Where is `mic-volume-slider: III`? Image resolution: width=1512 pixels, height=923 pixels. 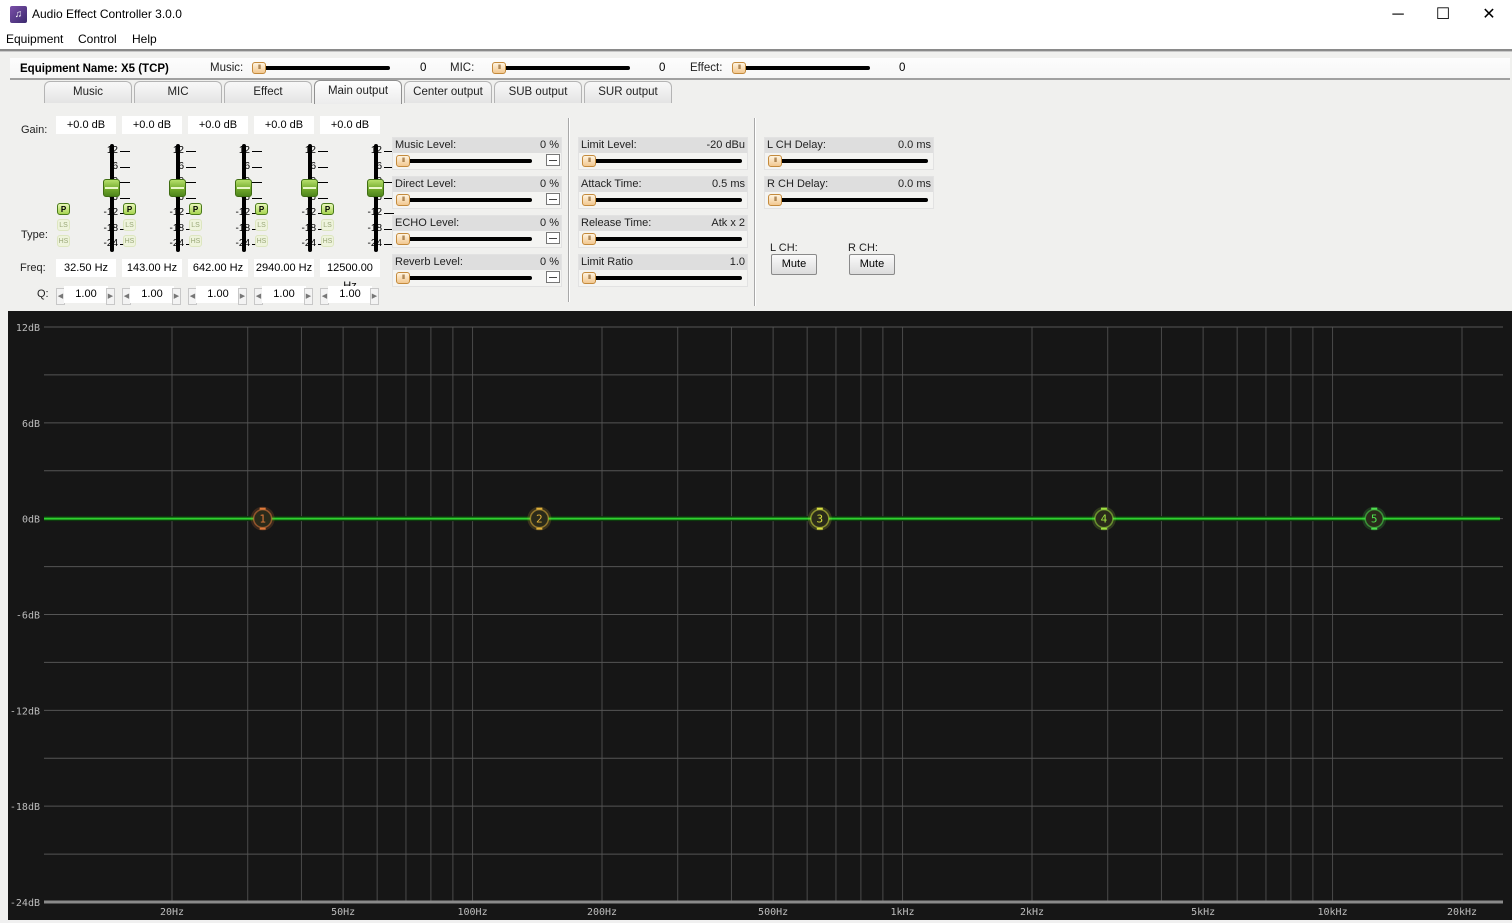 mic-volume-slider: III is located at coordinates (561, 68).